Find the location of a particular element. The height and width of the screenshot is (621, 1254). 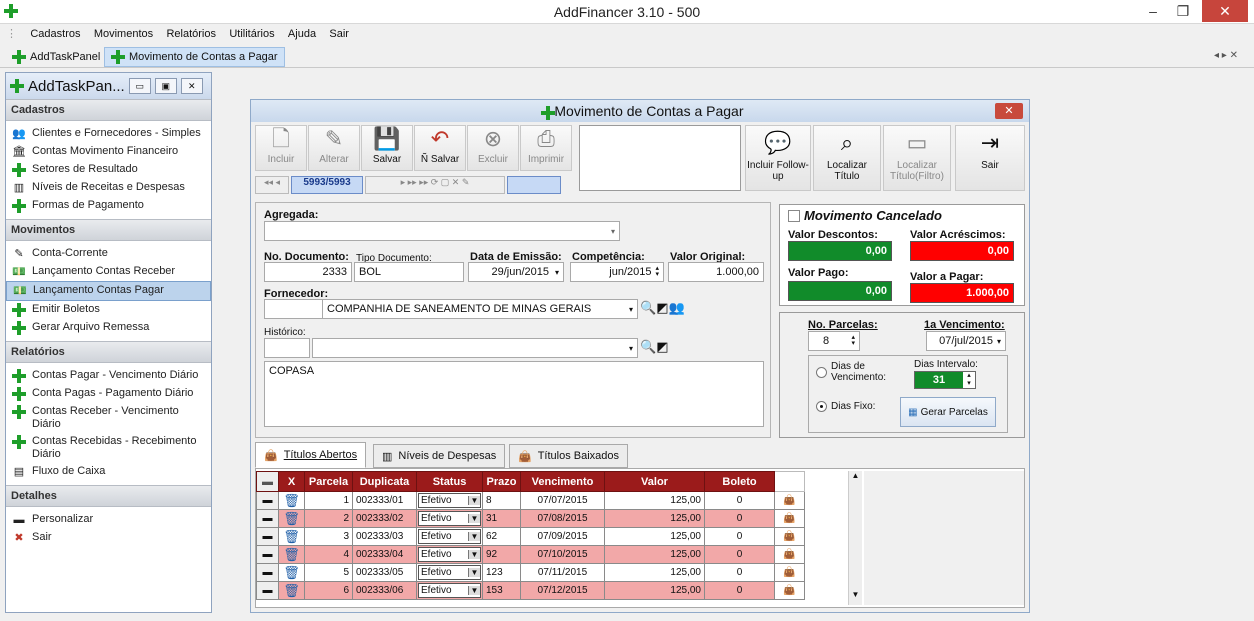

grid-cell: 62 is located at coordinates (501, 536).